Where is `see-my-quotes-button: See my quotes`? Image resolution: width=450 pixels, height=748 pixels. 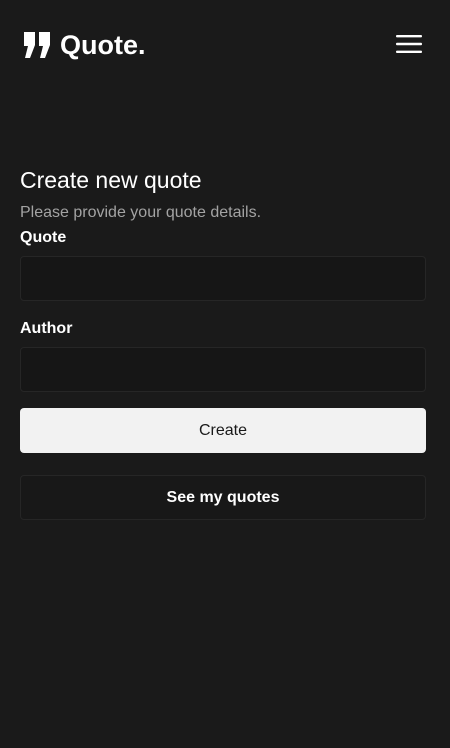 see-my-quotes-button: See my quotes is located at coordinates (223, 497).